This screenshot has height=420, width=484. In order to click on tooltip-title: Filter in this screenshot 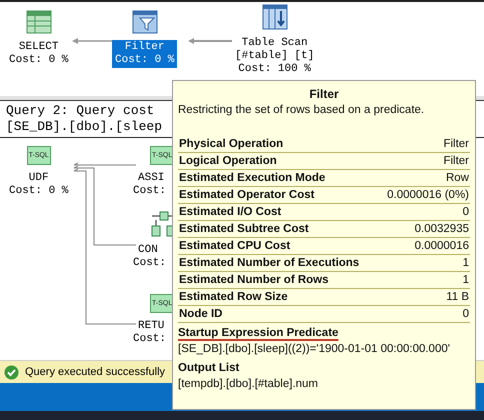, I will do `click(324, 94)`.